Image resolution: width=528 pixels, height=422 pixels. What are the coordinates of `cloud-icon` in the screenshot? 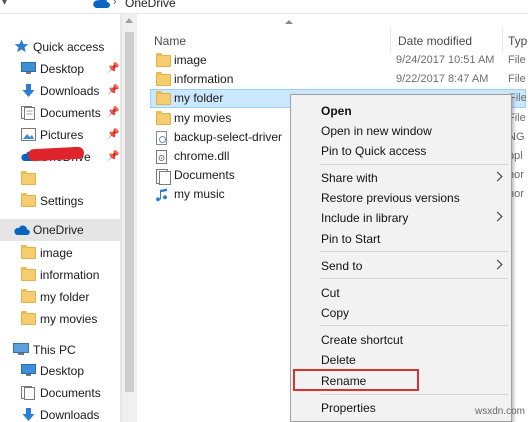 It's located at (21, 232).